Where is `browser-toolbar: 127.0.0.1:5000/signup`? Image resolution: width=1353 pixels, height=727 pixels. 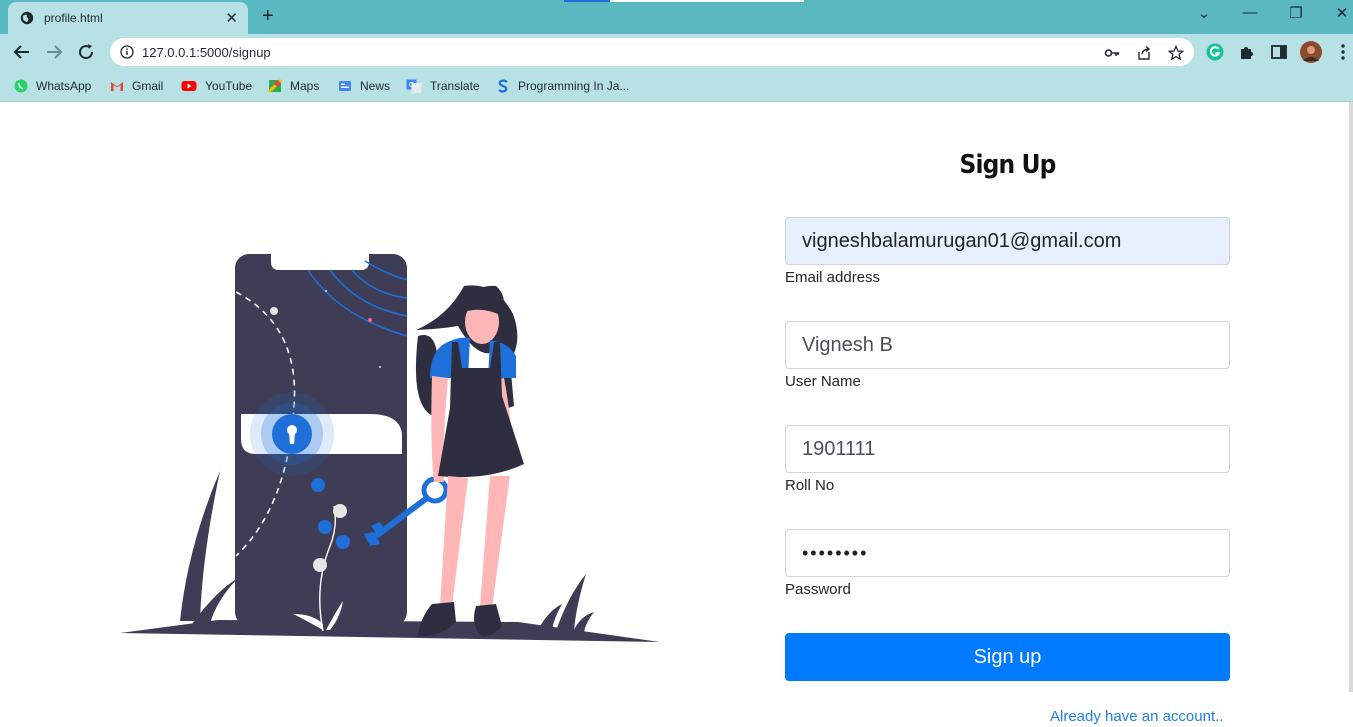 browser-toolbar: 127.0.0.1:5000/signup is located at coordinates (676, 52).